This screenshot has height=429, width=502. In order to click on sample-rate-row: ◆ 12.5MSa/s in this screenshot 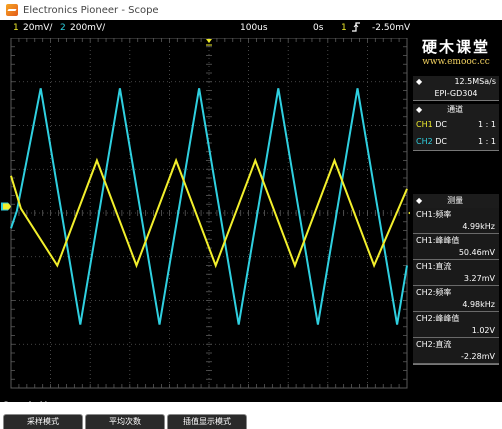, I will do `click(456, 82)`.